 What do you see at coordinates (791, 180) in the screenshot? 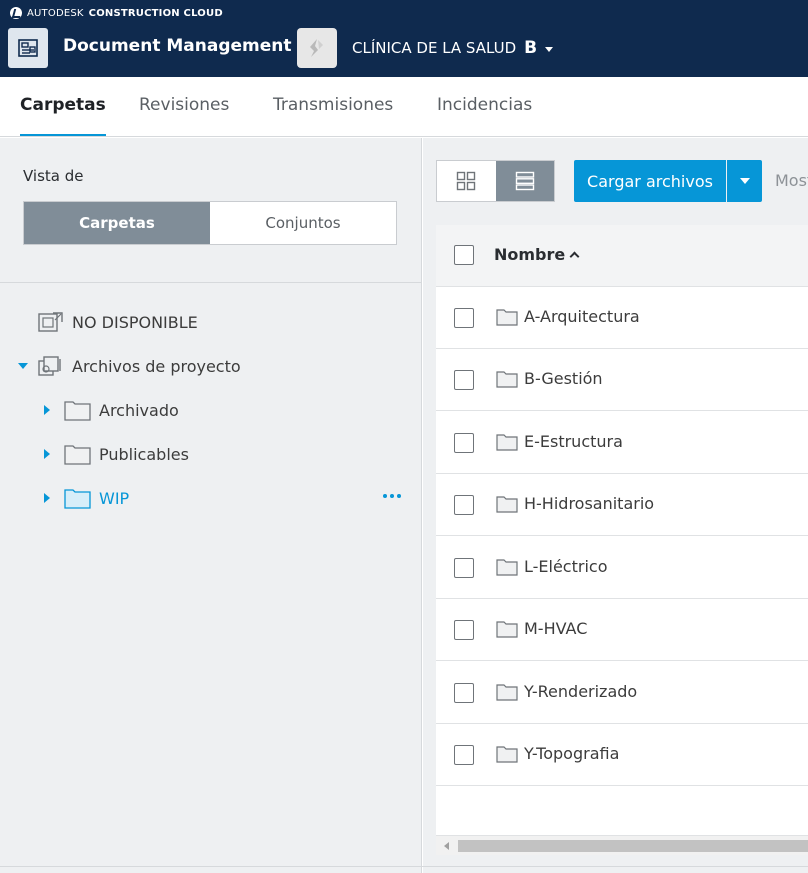
I see `show-label: Mostrar` at bounding box center [791, 180].